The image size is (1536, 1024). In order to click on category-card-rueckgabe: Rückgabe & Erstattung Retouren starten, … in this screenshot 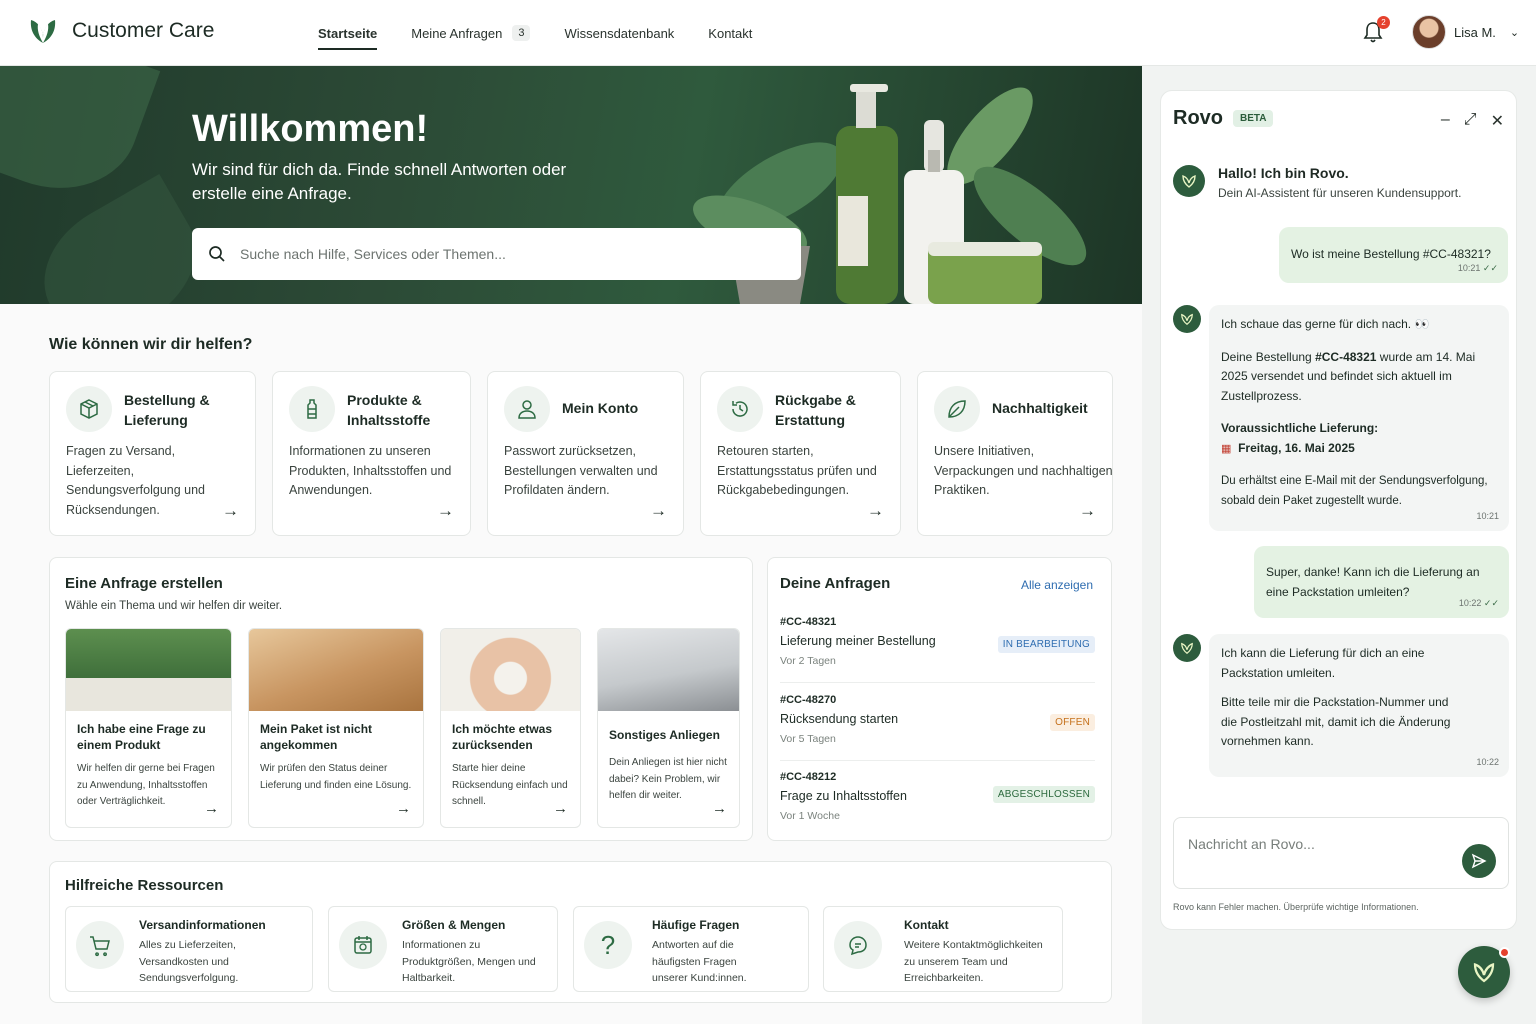, I will do `click(800, 453)`.